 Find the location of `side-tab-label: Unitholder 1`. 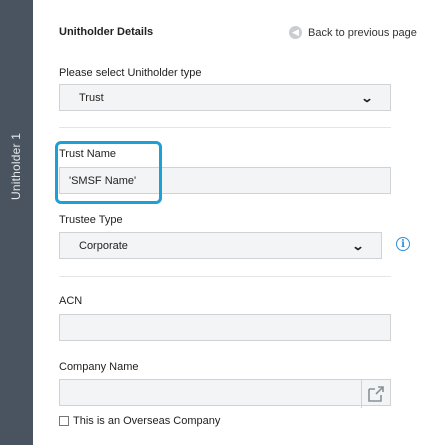

side-tab-label: Unitholder 1 is located at coordinates (16, 166).